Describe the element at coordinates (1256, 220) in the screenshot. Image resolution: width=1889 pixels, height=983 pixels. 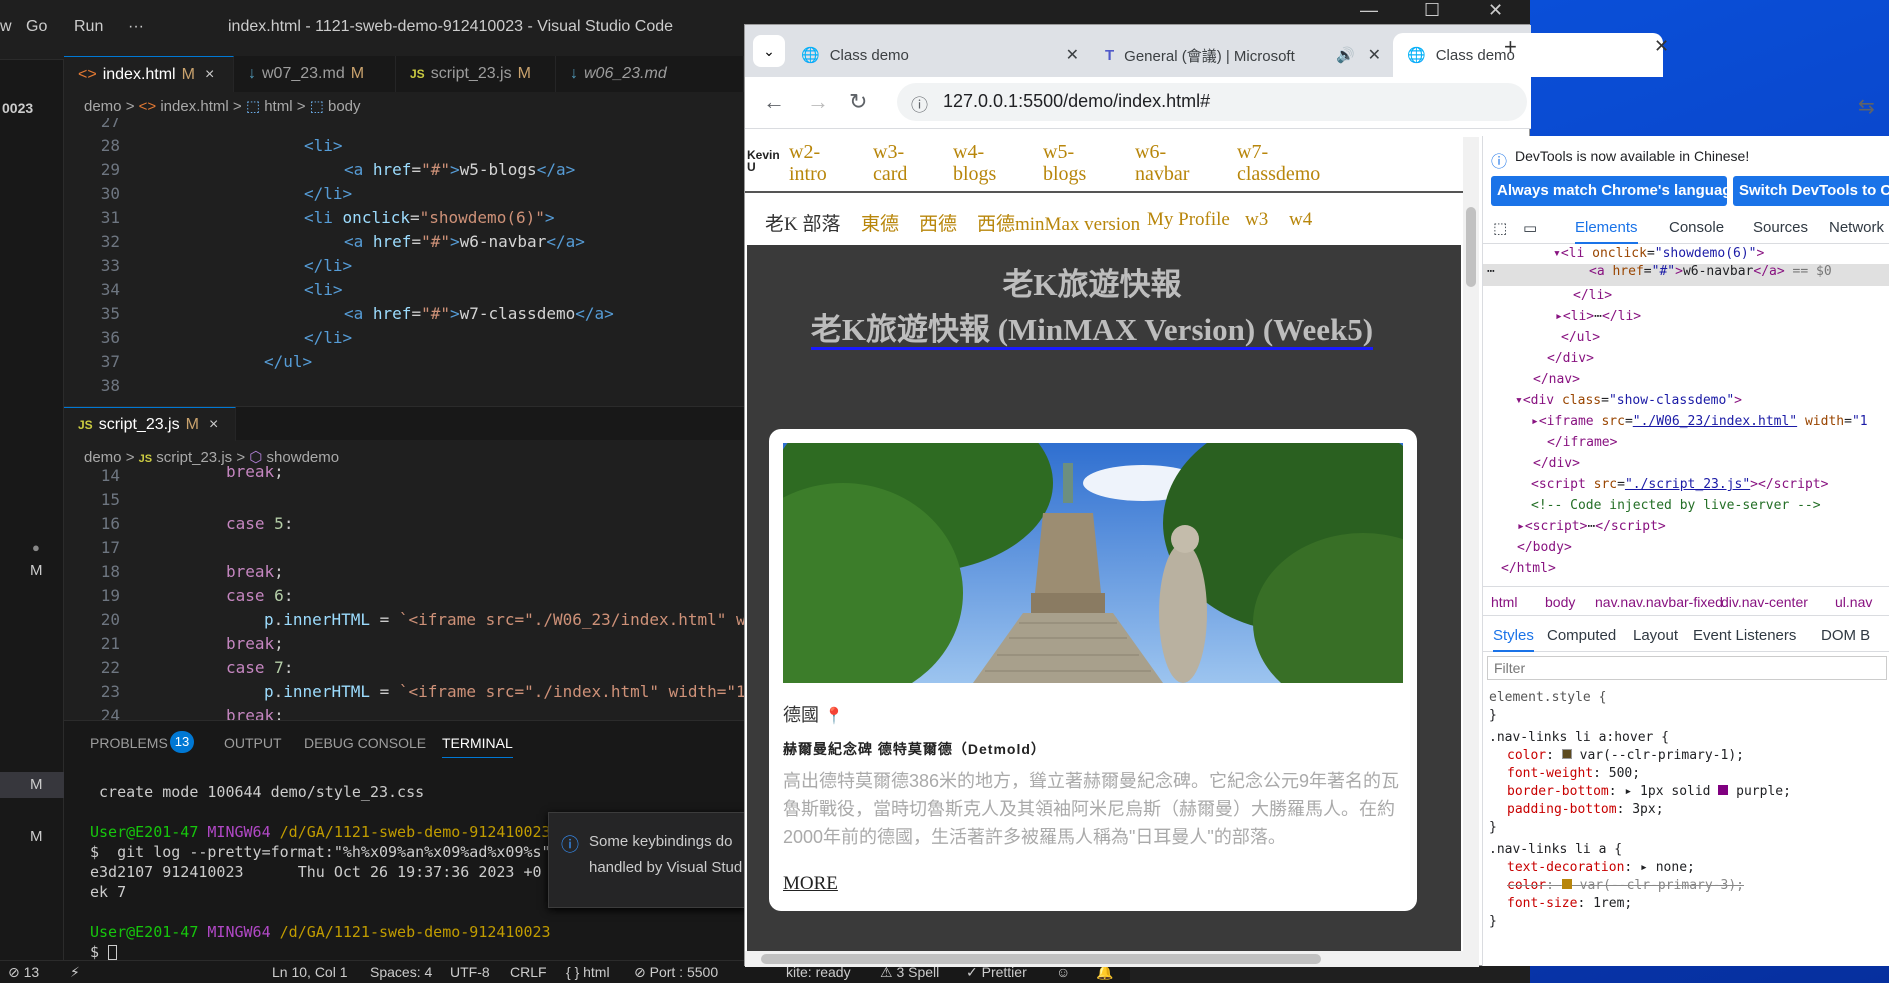
I see `iframe-nav-w3: w3` at that location.